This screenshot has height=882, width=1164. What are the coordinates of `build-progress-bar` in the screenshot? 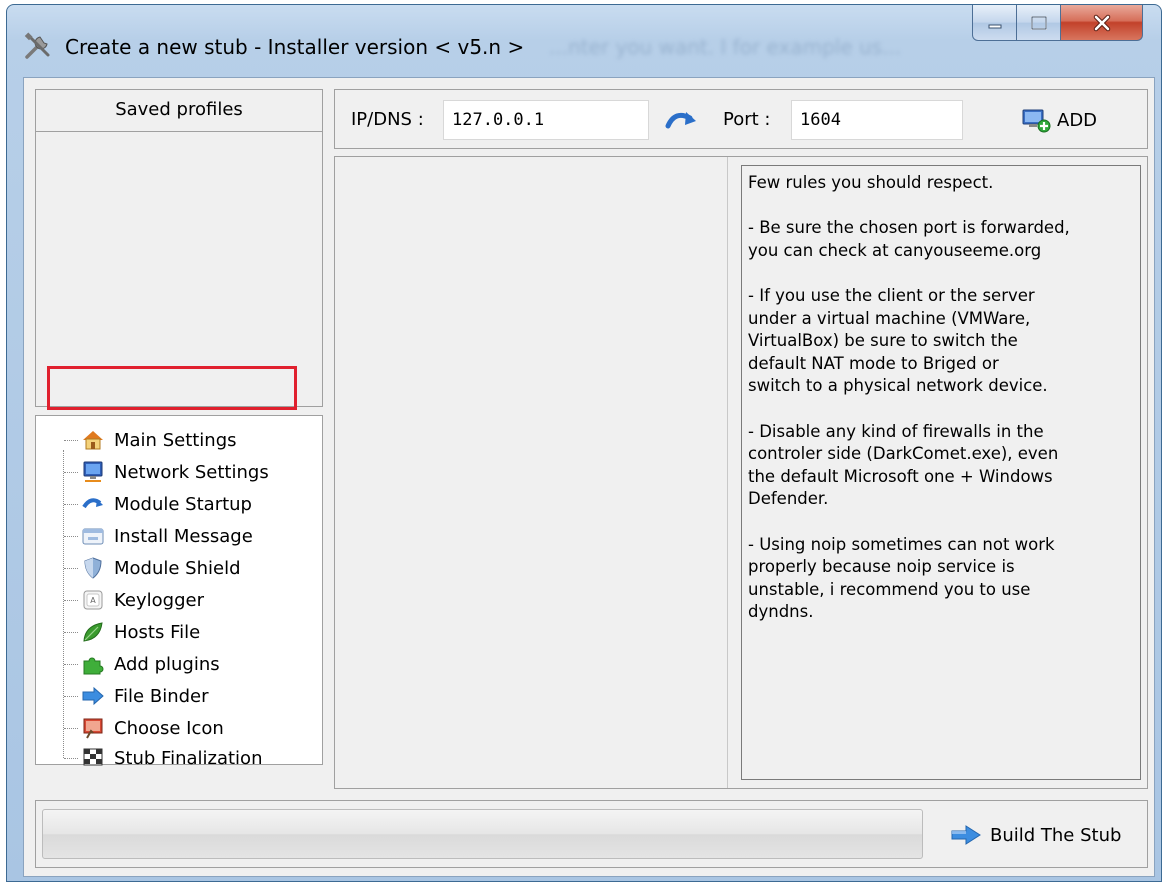 It's located at (482, 834).